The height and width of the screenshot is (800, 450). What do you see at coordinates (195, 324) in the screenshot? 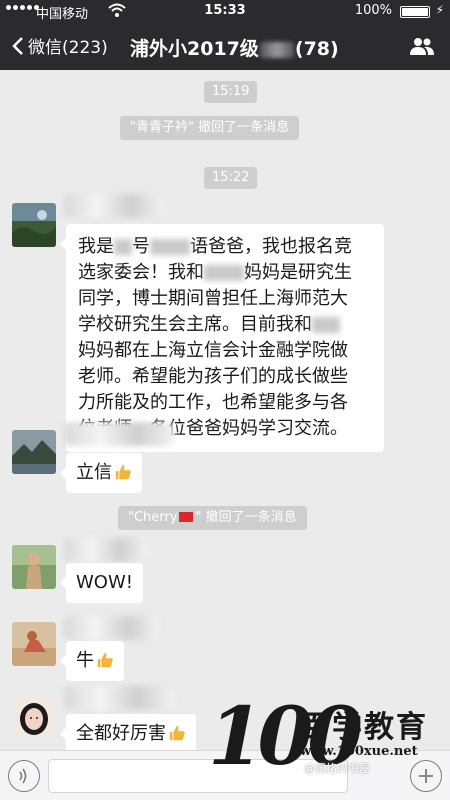
I see `msg-text: 学校研究生会主席。目前我和` at bounding box center [195, 324].